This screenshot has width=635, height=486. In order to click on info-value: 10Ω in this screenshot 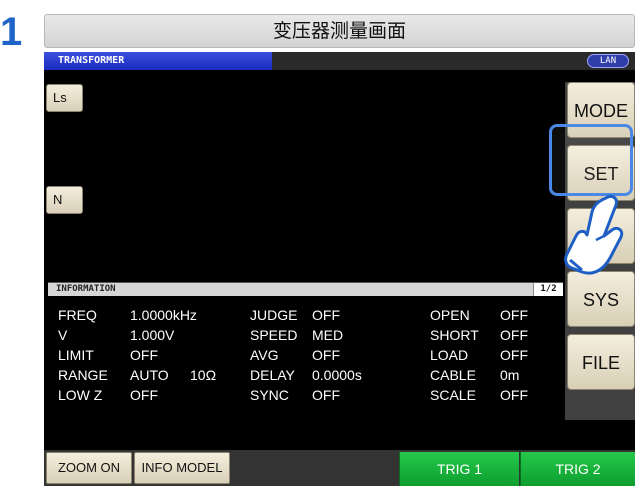, I will do `click(203, 375)`.